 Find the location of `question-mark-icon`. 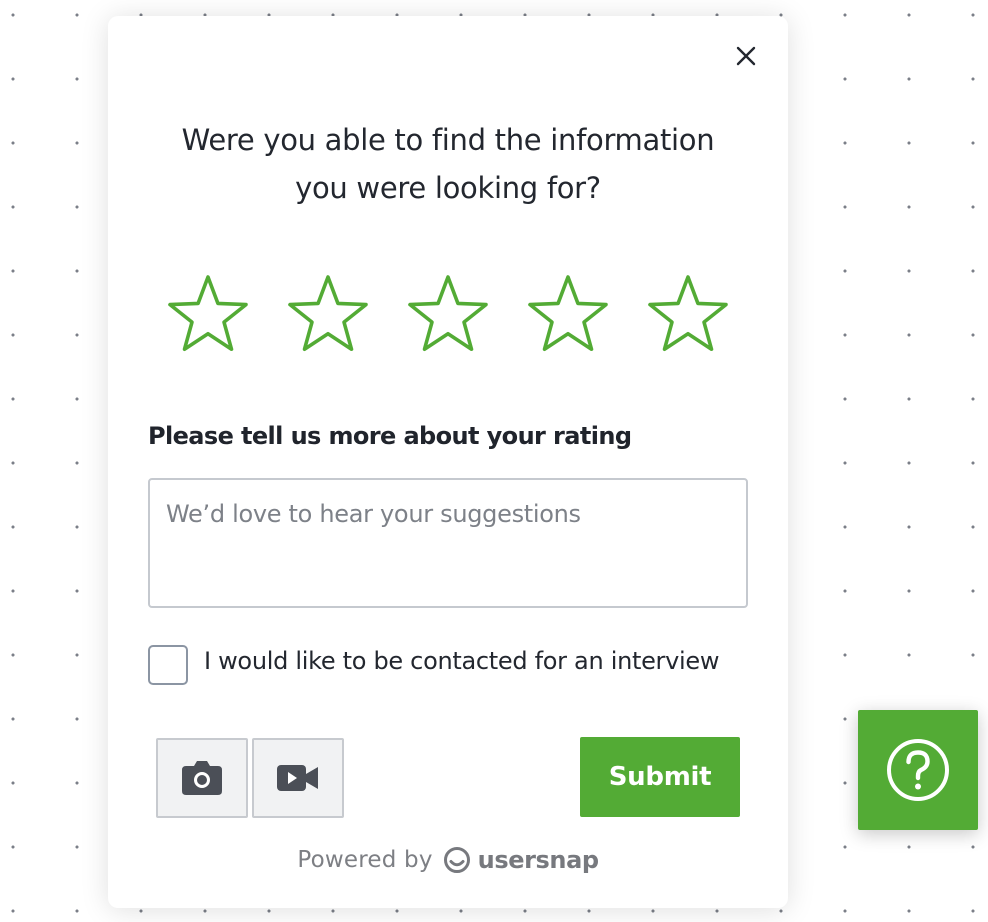

question-mark-icon is located at coordinates (918, 770).